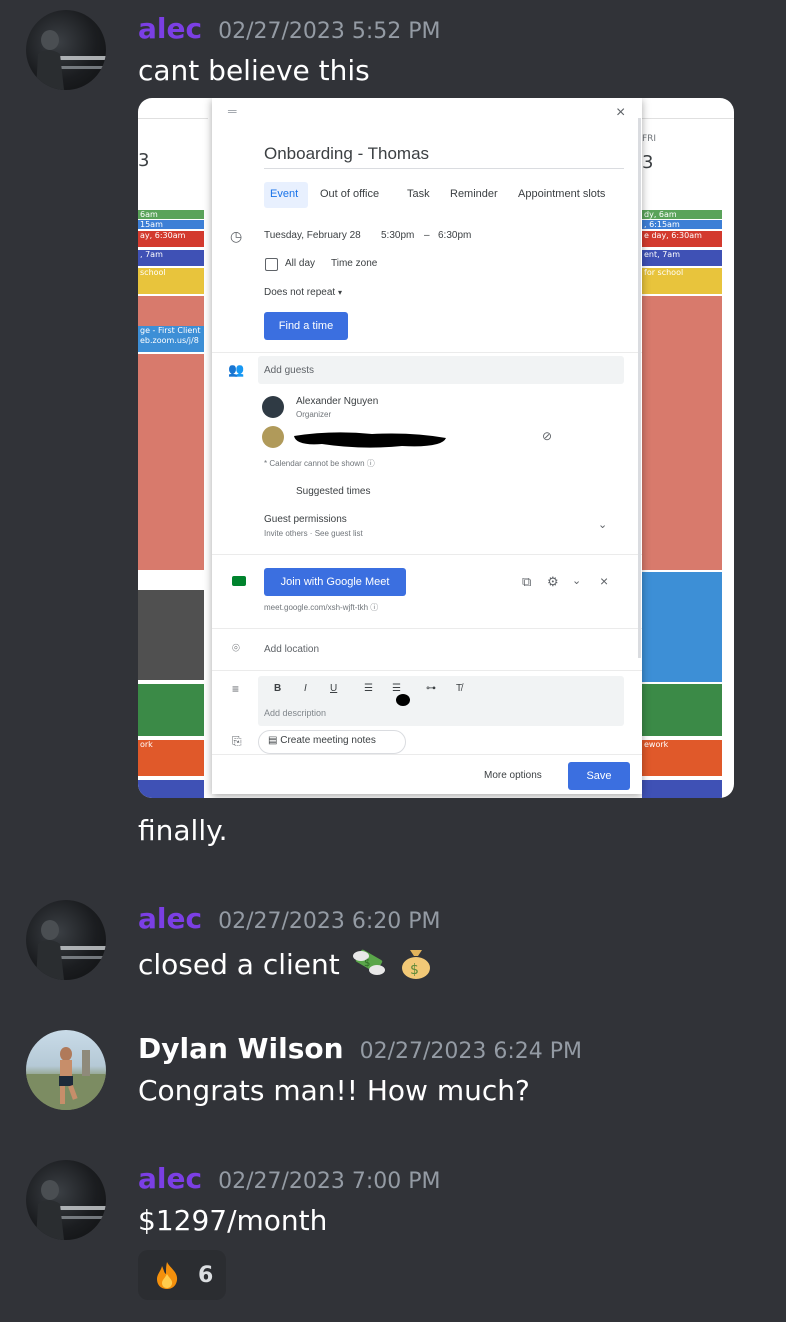 The height and width of the screenshot is (1322, 786). I want to click on message-header: alec 02/27/2023 6:20 PM, so click(289, 918).